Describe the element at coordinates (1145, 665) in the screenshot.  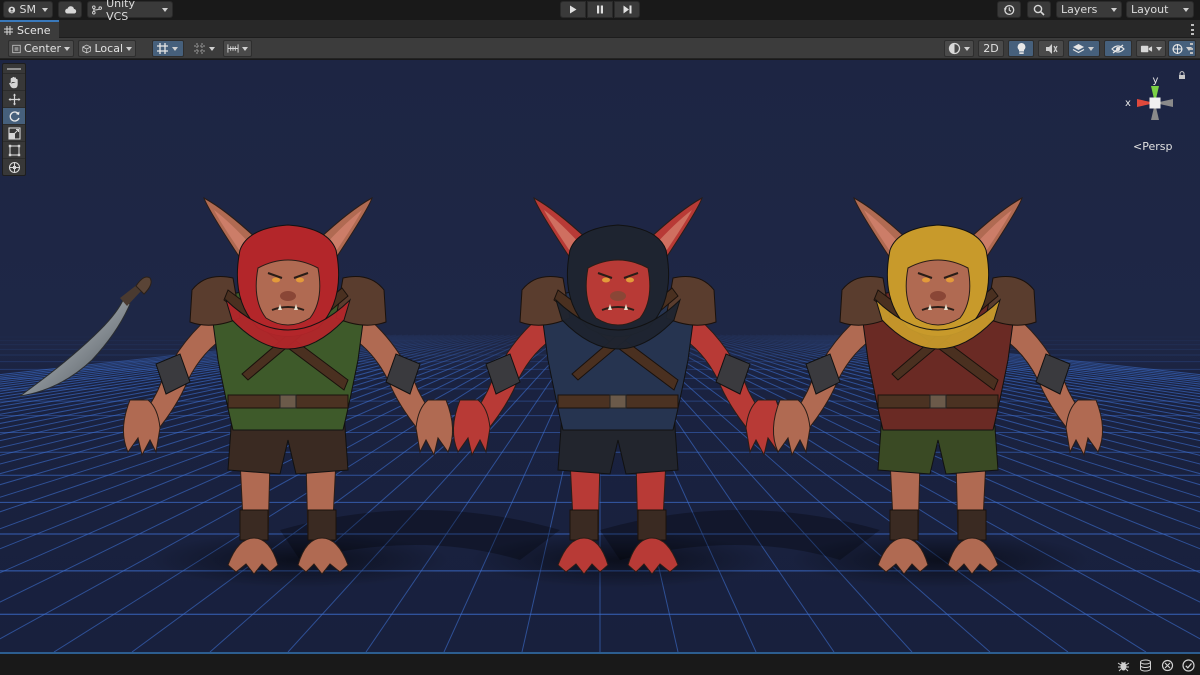
I see `cache-icon` at that location.